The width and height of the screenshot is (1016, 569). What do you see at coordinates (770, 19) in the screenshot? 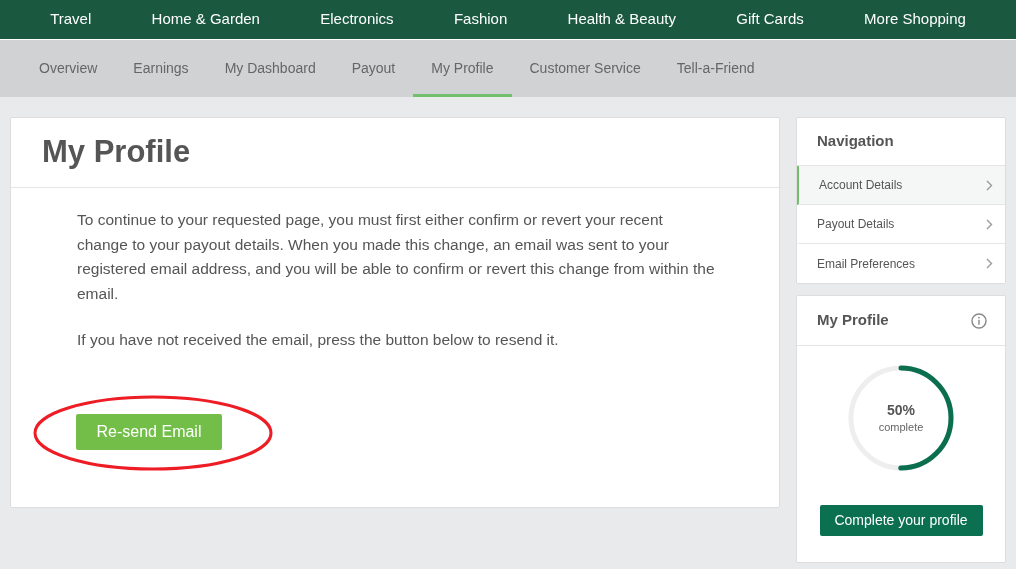
I see `top-nav-link: Gift Cards` at bounding box center [770, 19].